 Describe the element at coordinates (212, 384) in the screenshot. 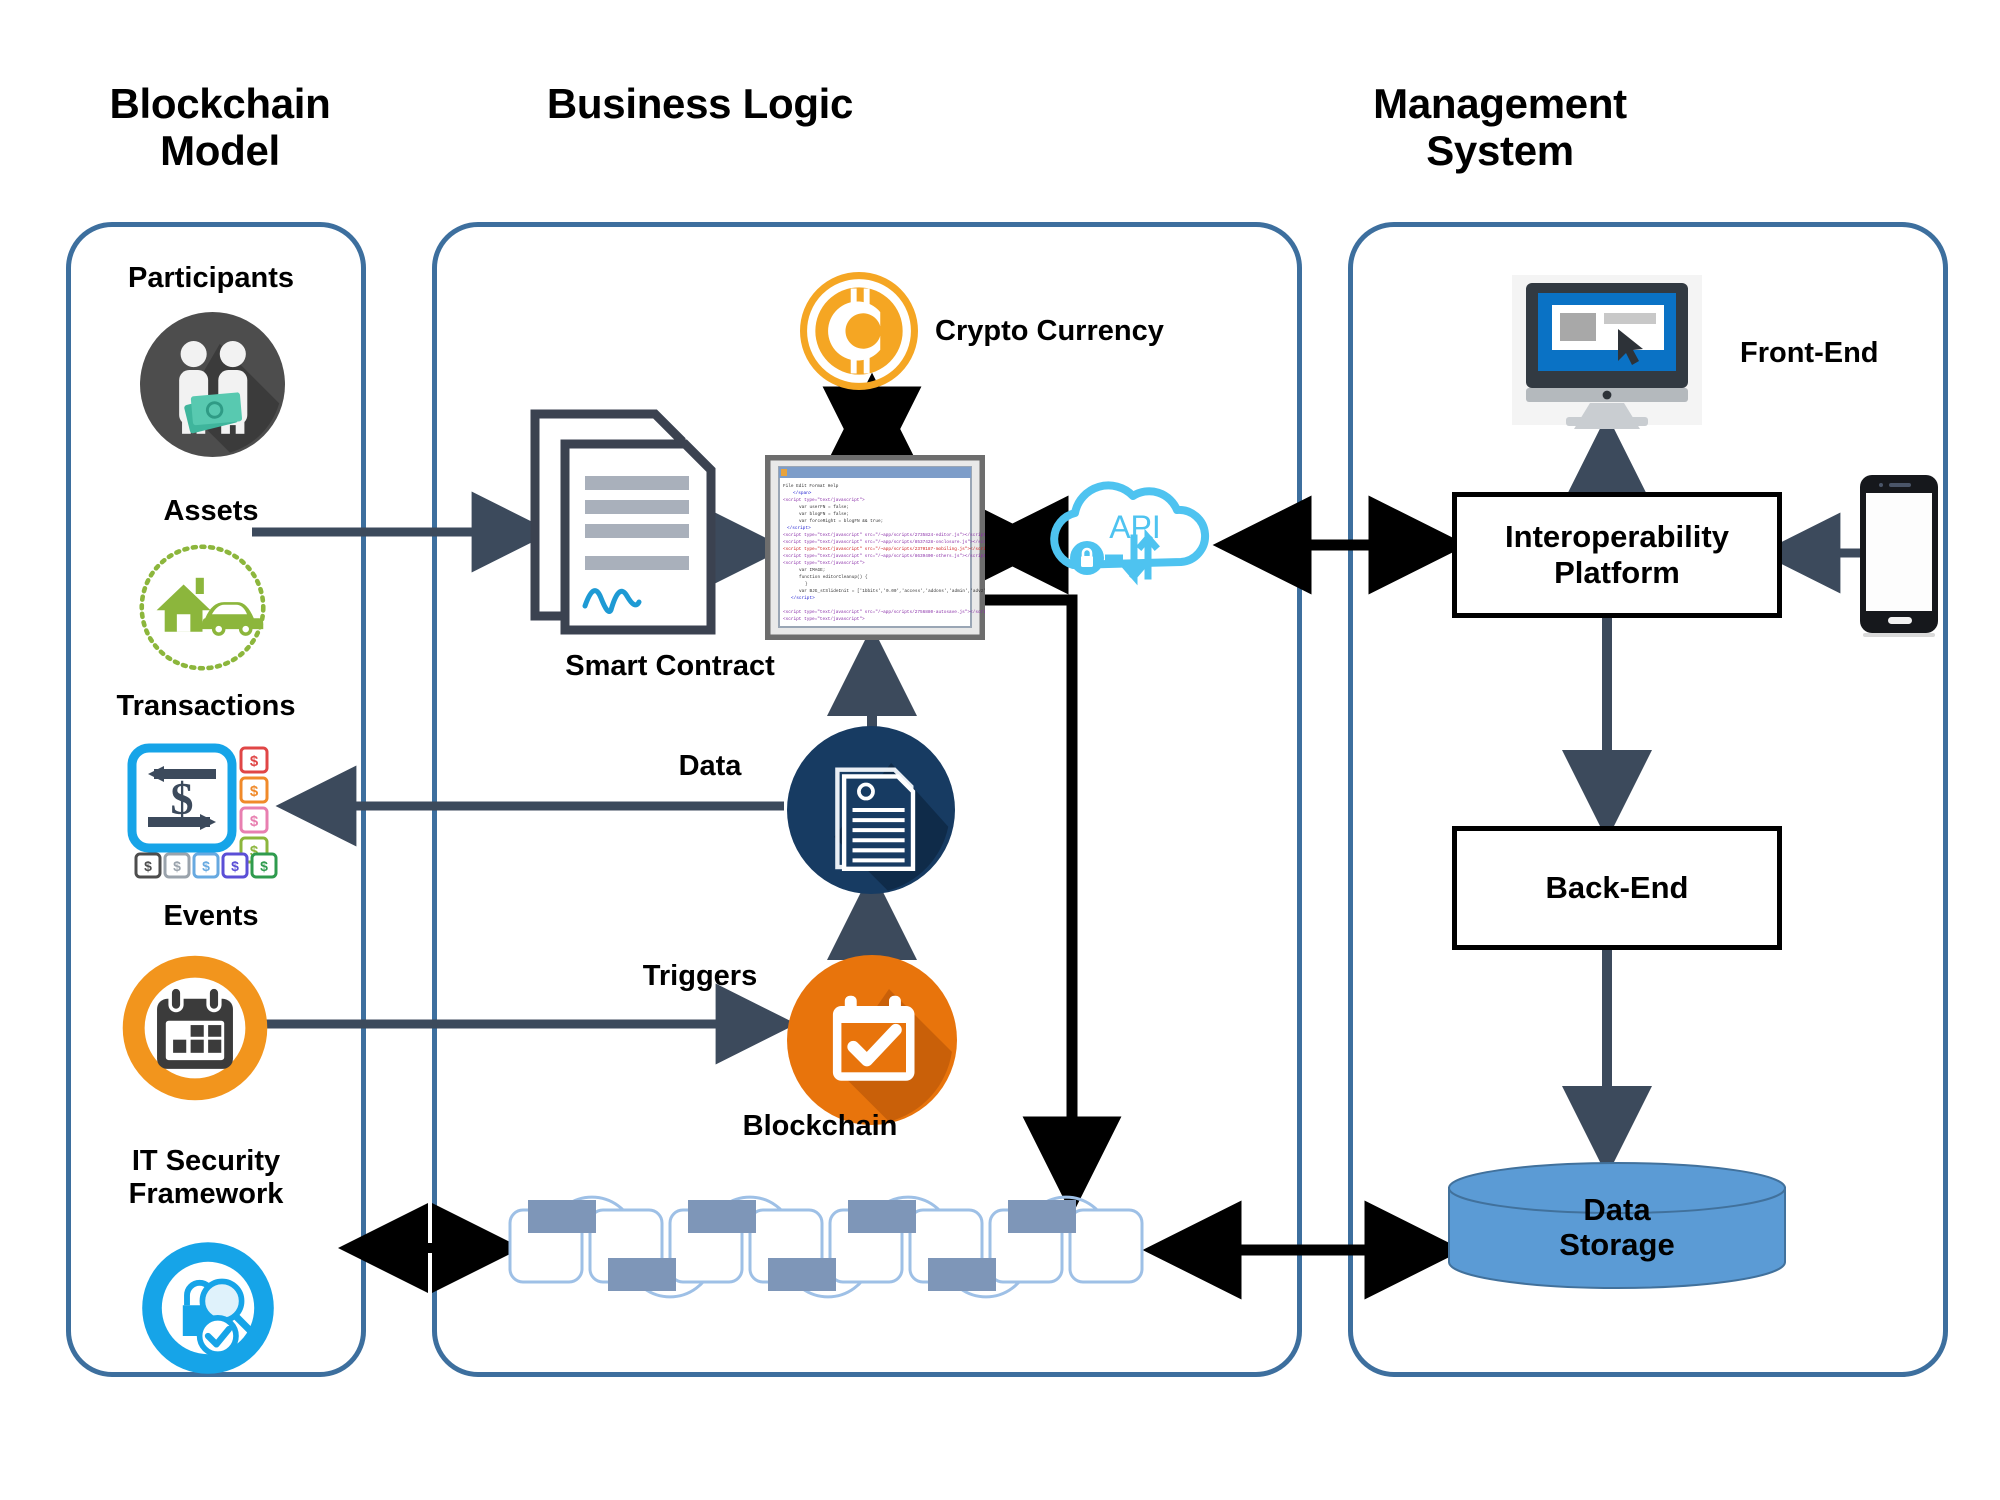

I see `participants-icon` at that location.